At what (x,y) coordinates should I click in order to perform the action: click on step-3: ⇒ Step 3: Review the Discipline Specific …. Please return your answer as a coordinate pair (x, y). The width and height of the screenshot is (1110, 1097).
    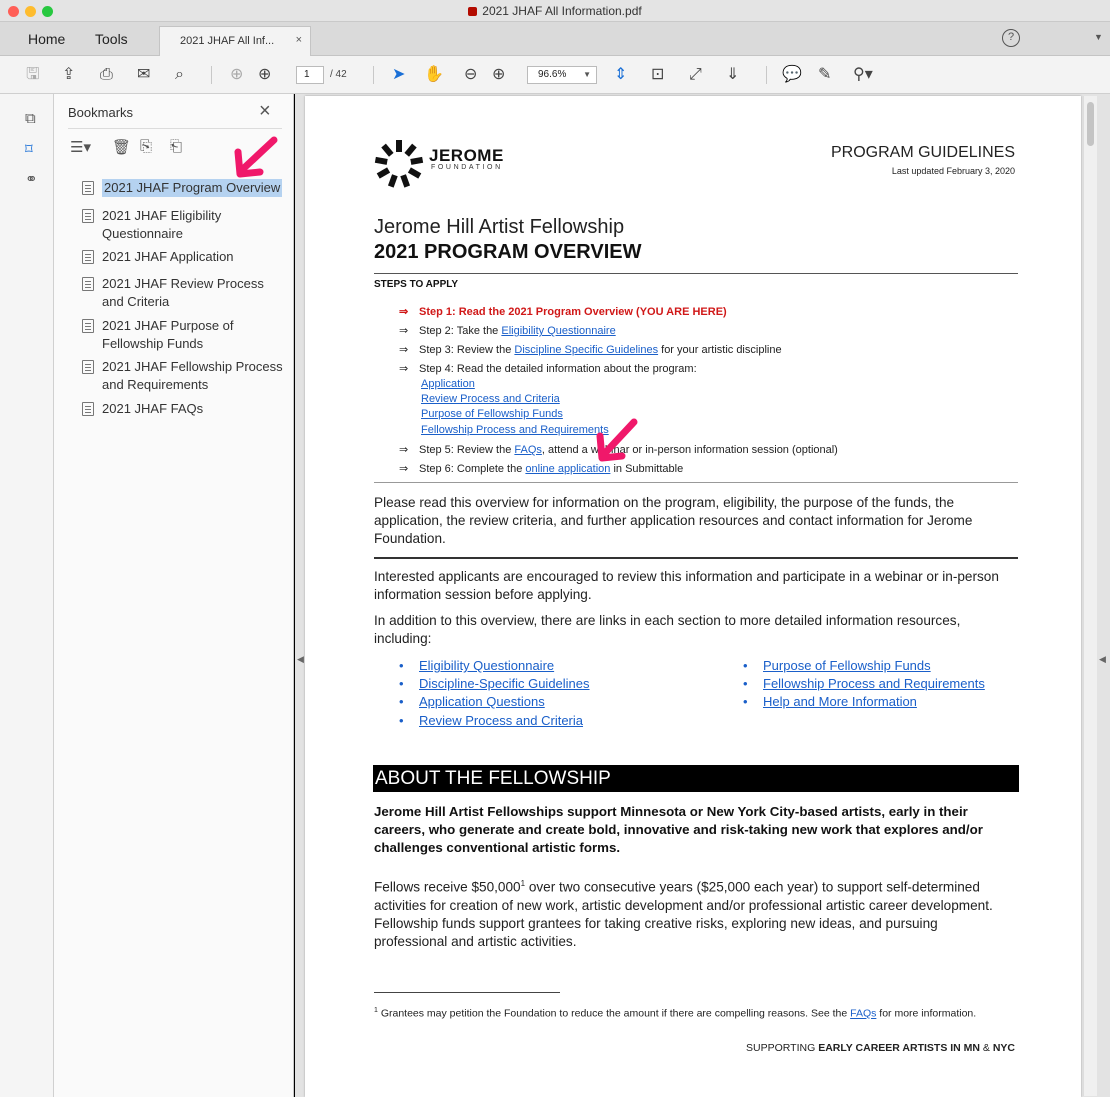
    Looking at the image, I should click on (590, 350).